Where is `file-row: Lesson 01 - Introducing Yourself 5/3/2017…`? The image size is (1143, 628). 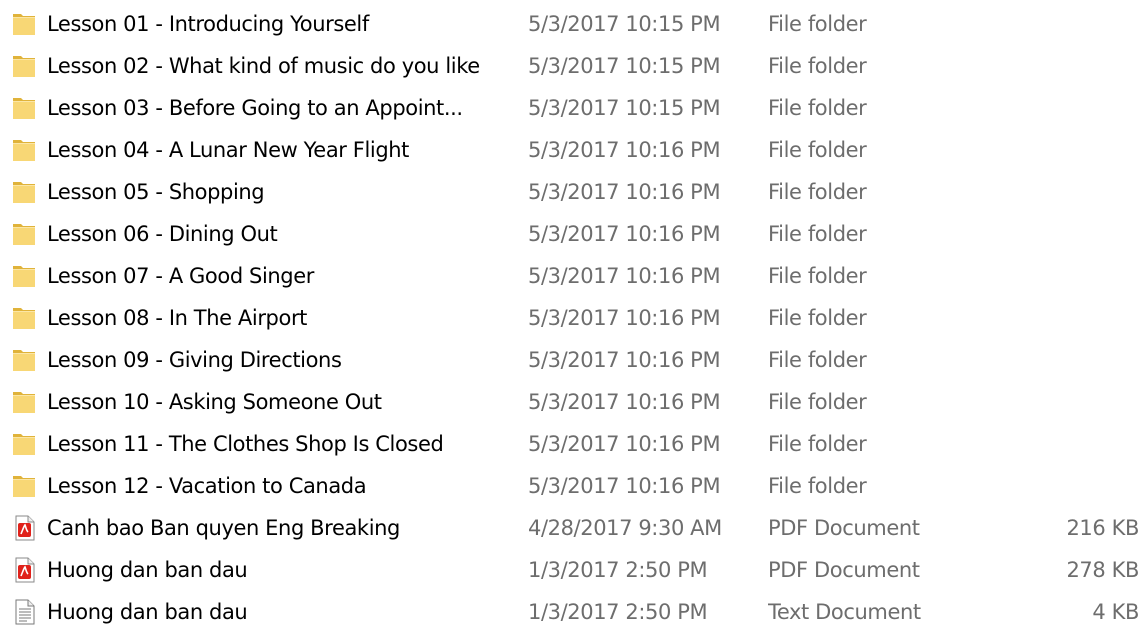 file-row: Lesson 01 - Introducing Yourself 5/3/2017… is located at coordinates (571, 24).